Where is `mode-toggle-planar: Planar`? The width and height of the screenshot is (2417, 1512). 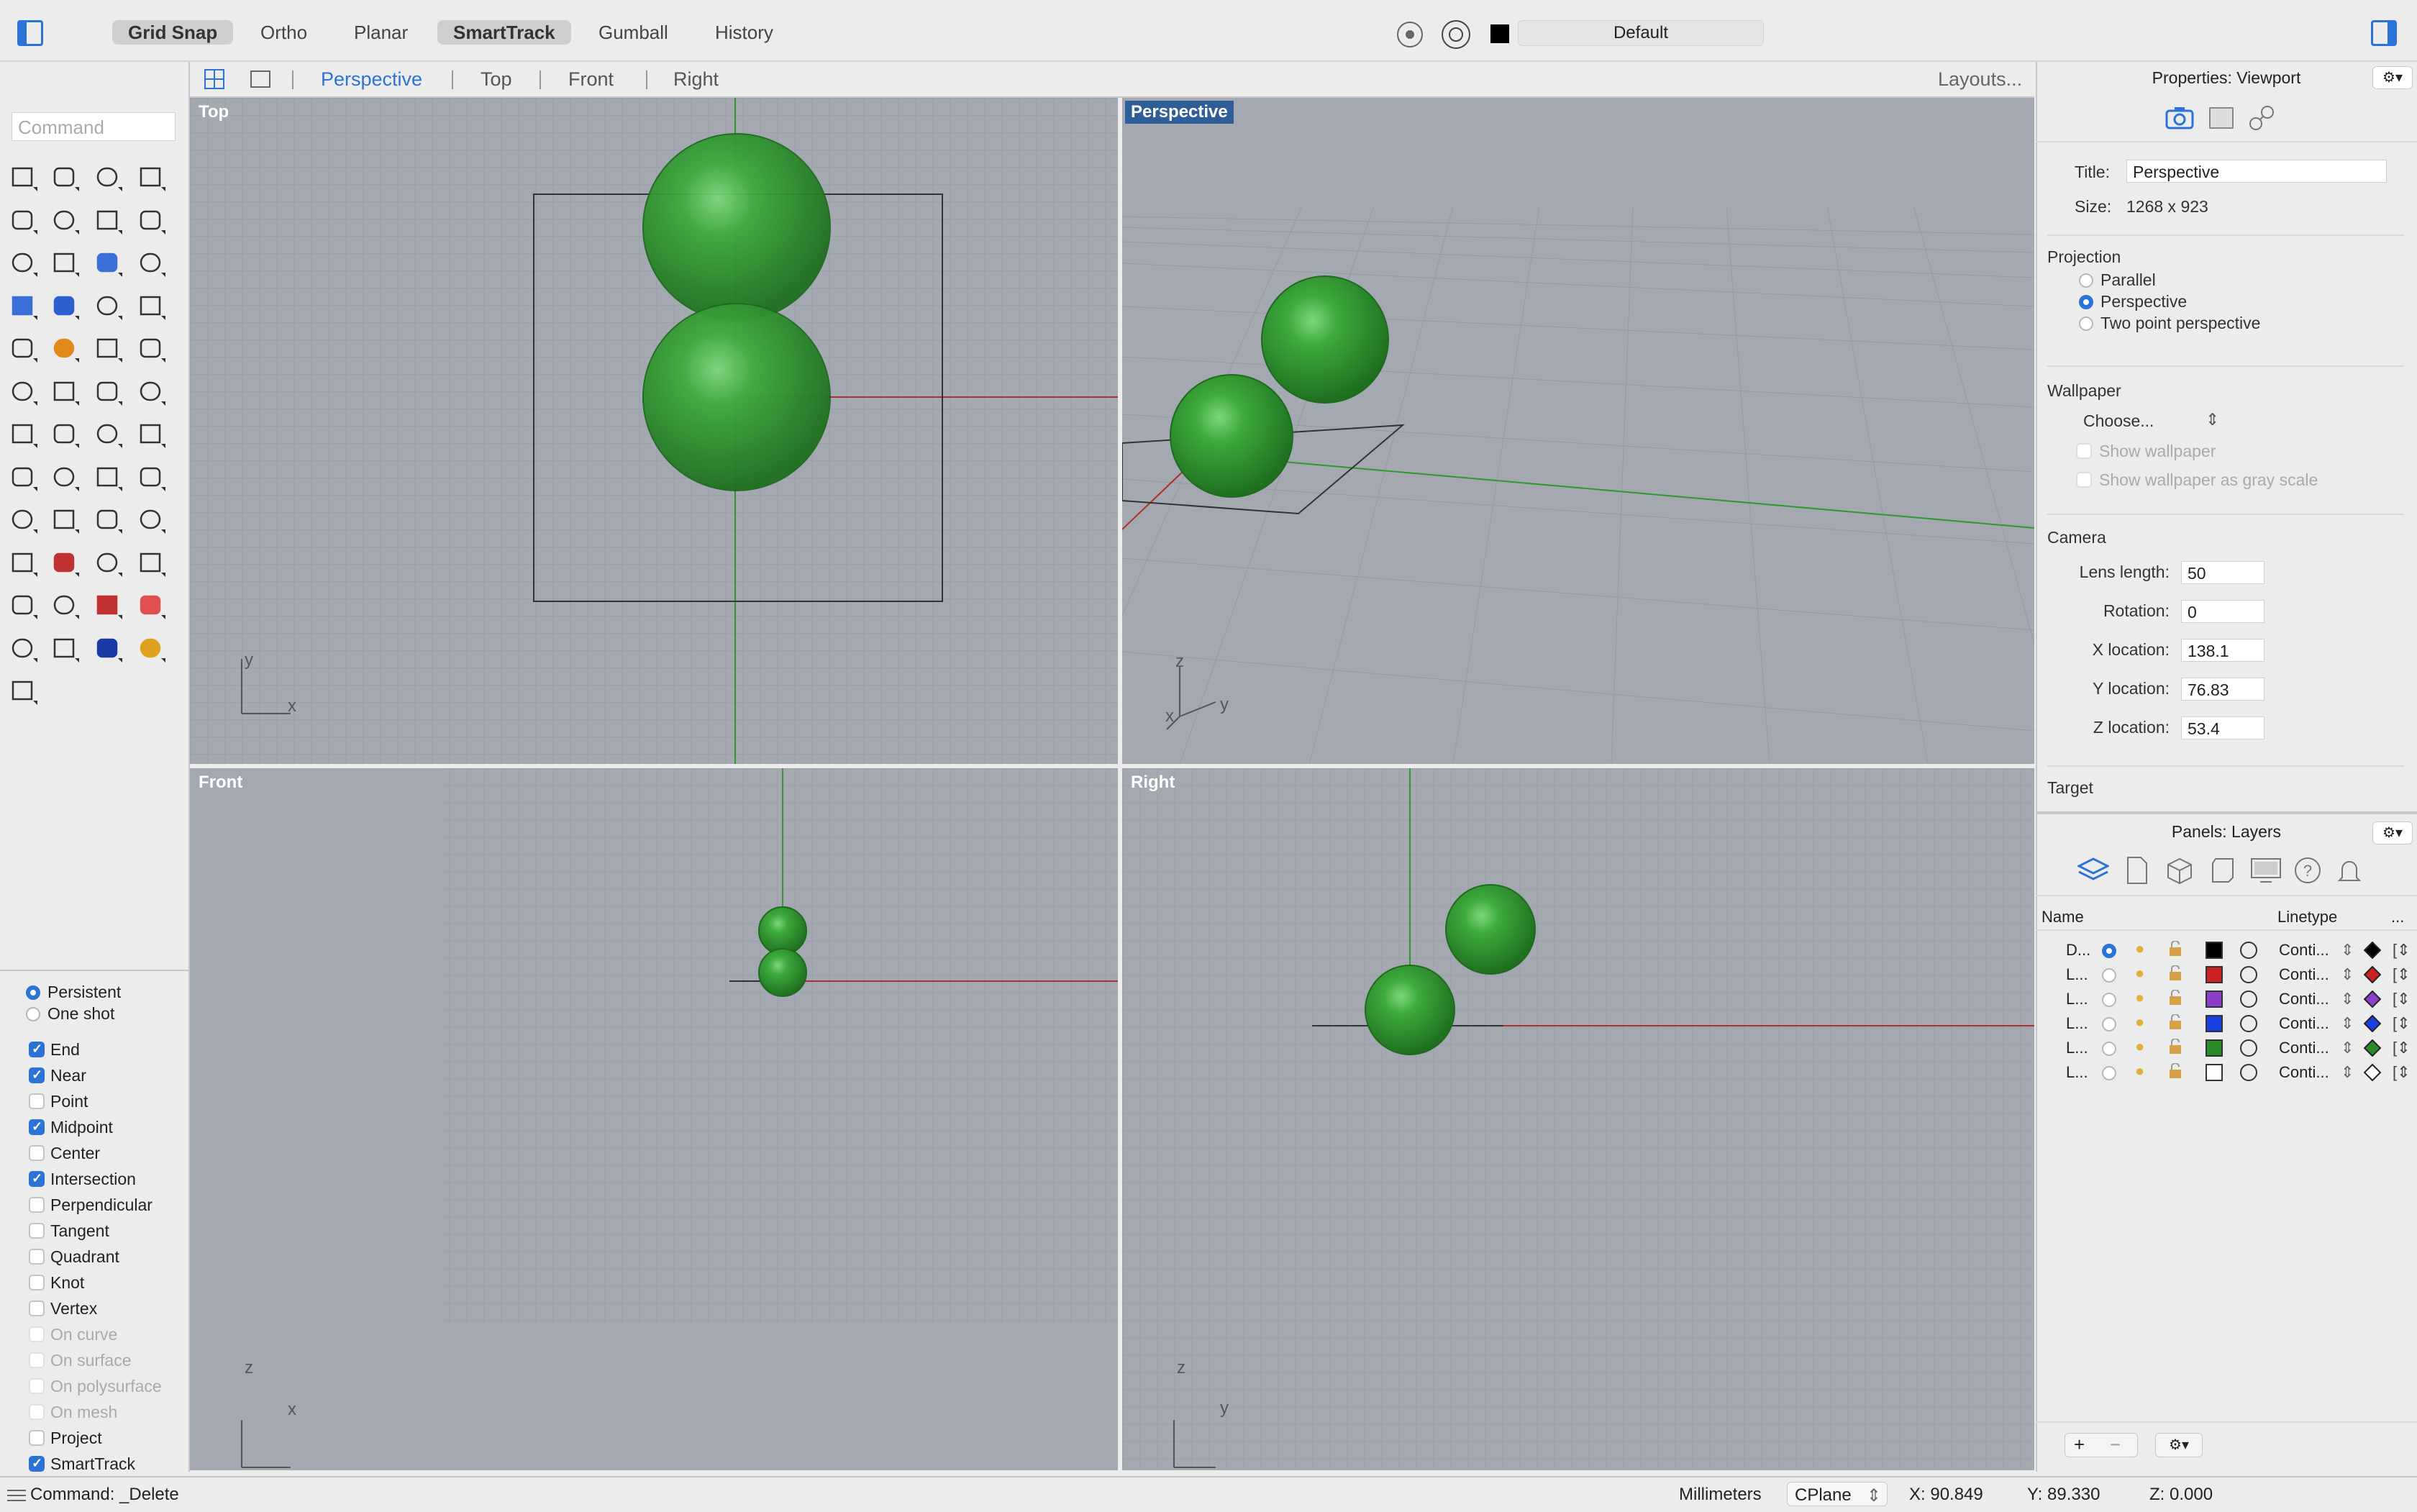 mode-toggle-planar: Planar is located at coordinates (381, 33).